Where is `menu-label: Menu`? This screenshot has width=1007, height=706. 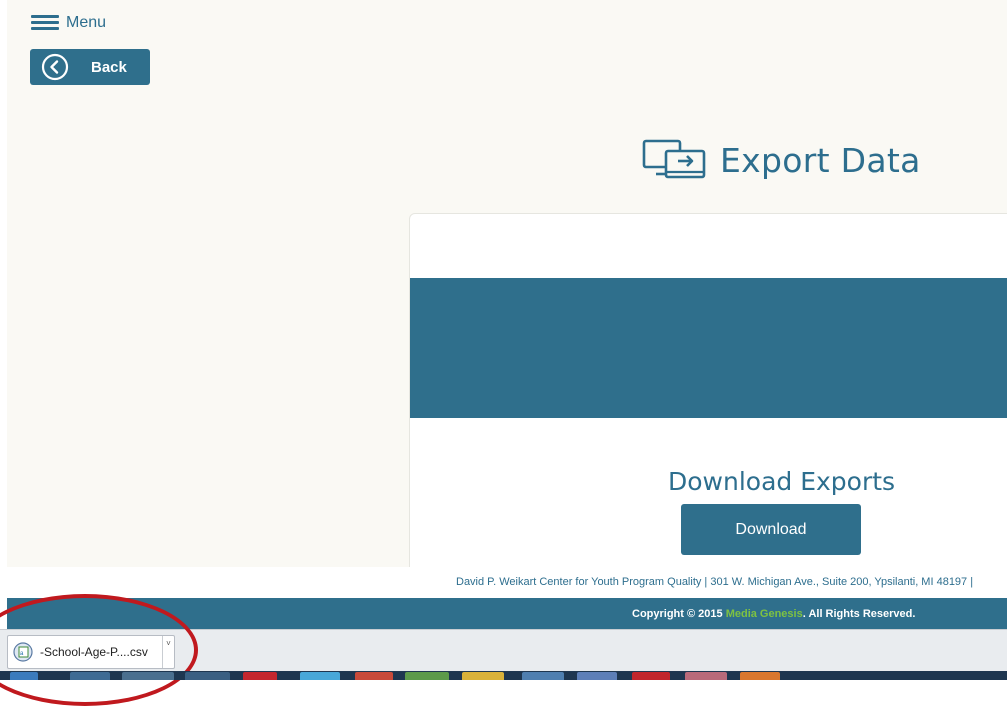 menu-label: Menu is located at coordinates (86, 22).